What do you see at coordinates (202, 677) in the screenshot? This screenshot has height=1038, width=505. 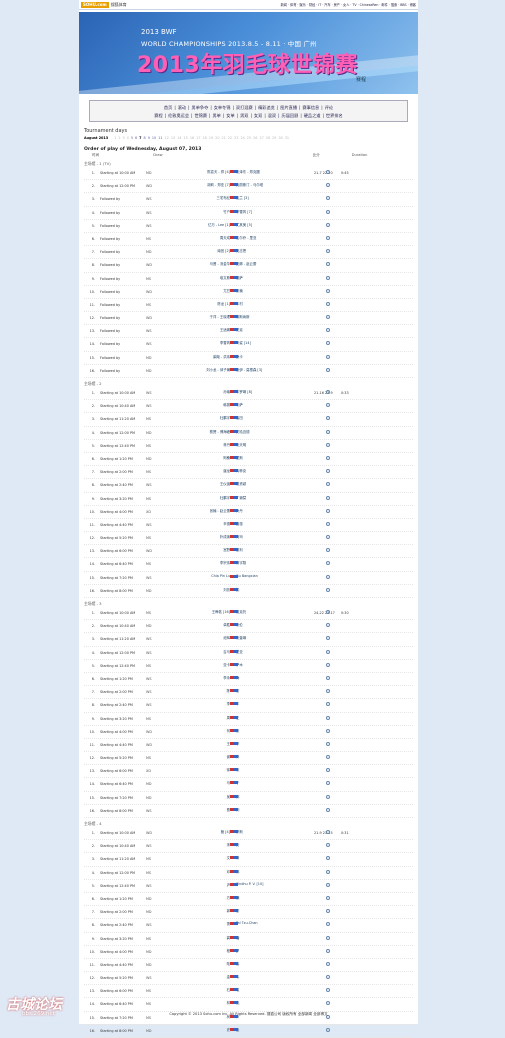 I see `player-1: 李永` at bounding box center [202, 677].